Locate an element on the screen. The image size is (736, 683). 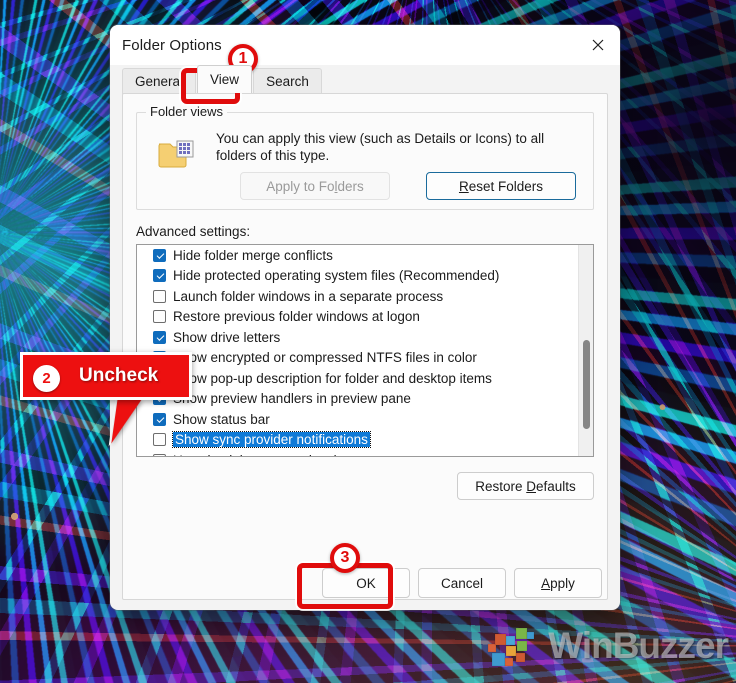
apply-button: Apply is located at coordinates (558, 583).